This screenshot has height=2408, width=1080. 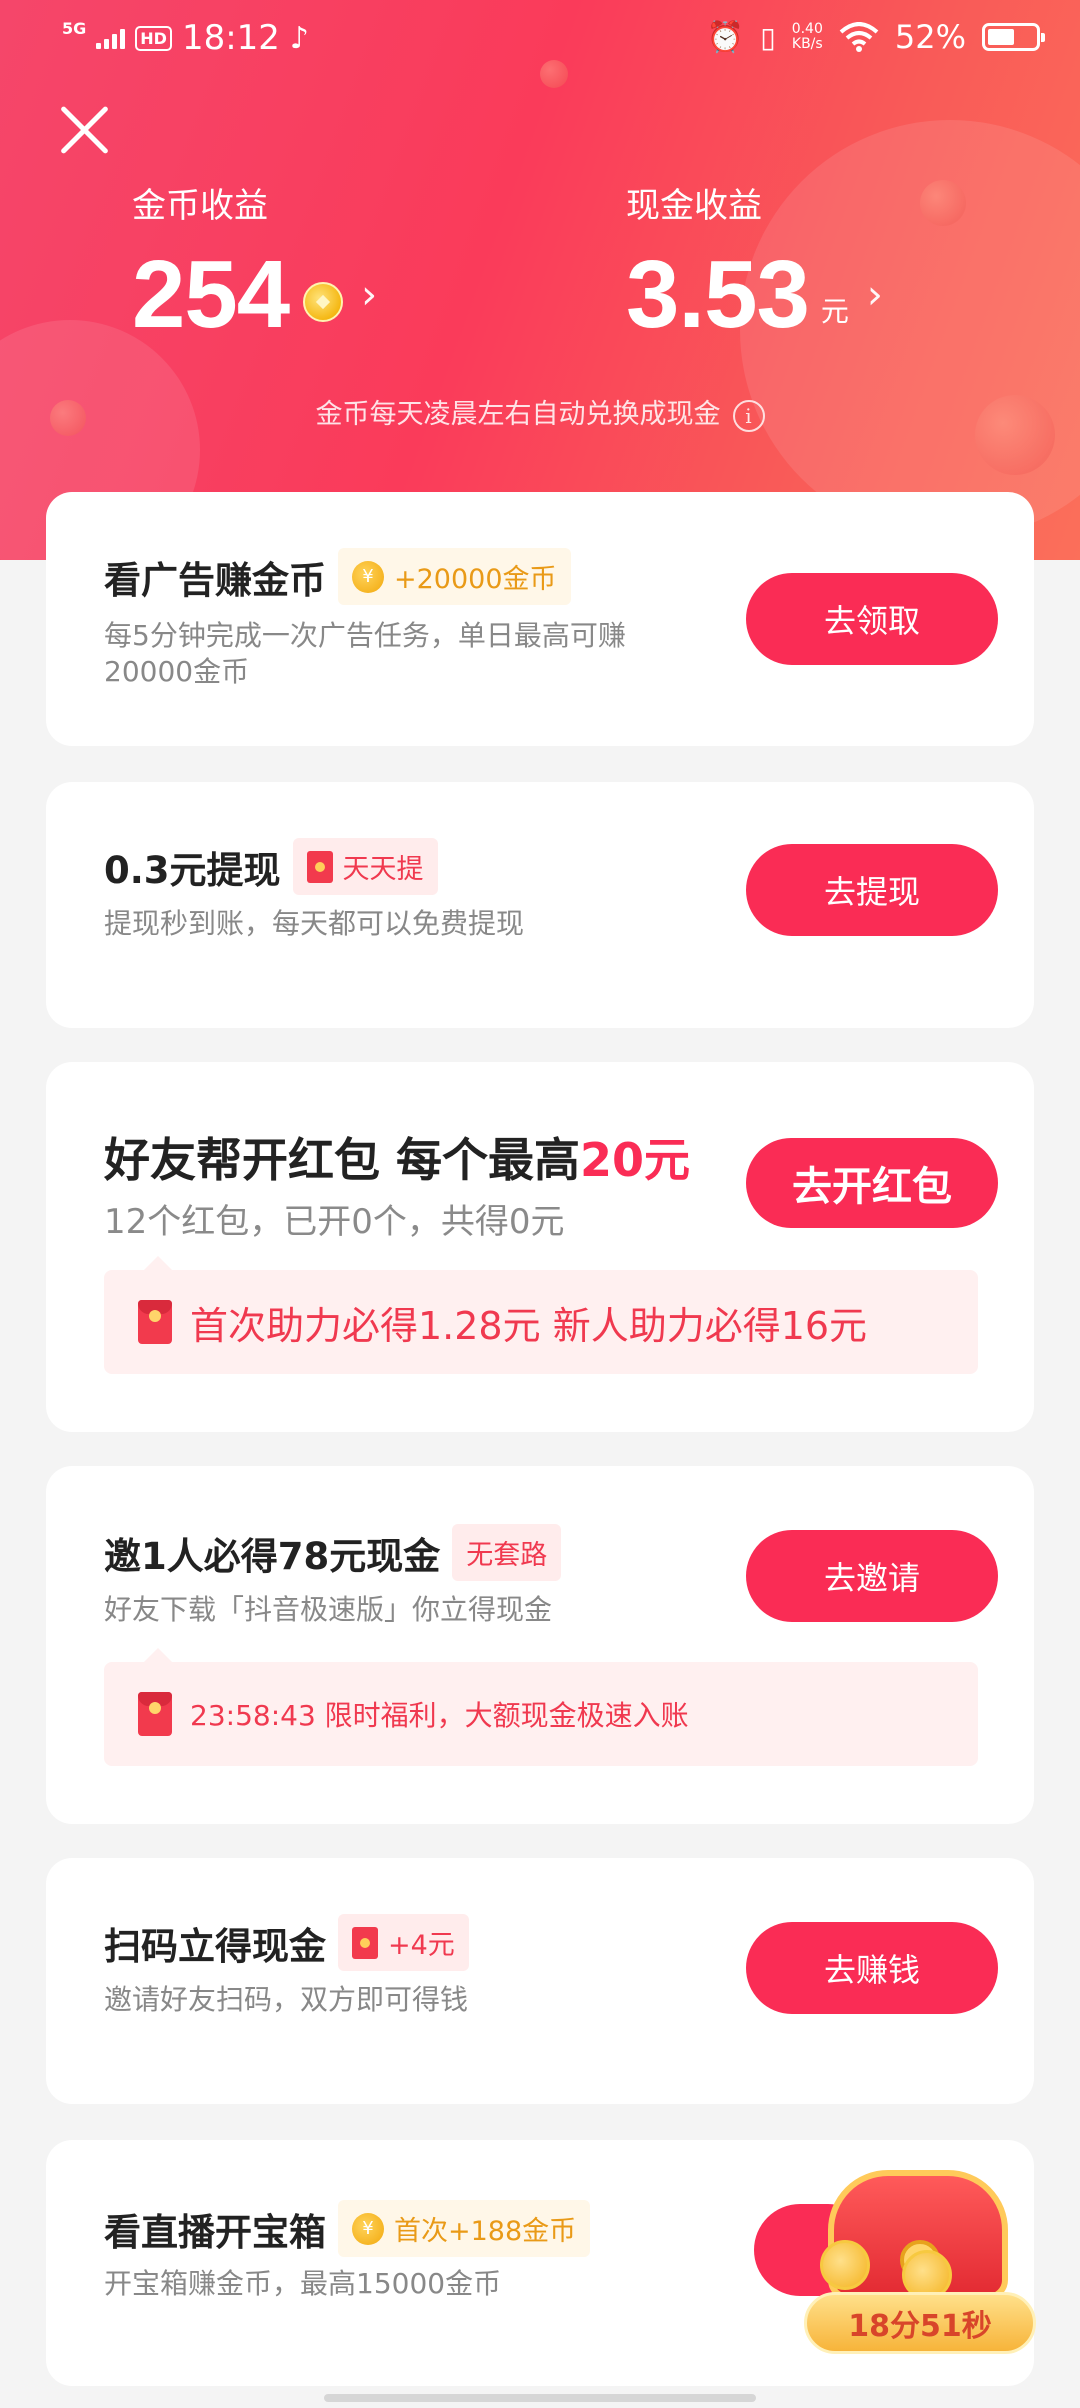 What do you see at coordinates (211, 294) in the screenshot?
I see `coin-earnings-value: 254` at bounding box center [211, 294].